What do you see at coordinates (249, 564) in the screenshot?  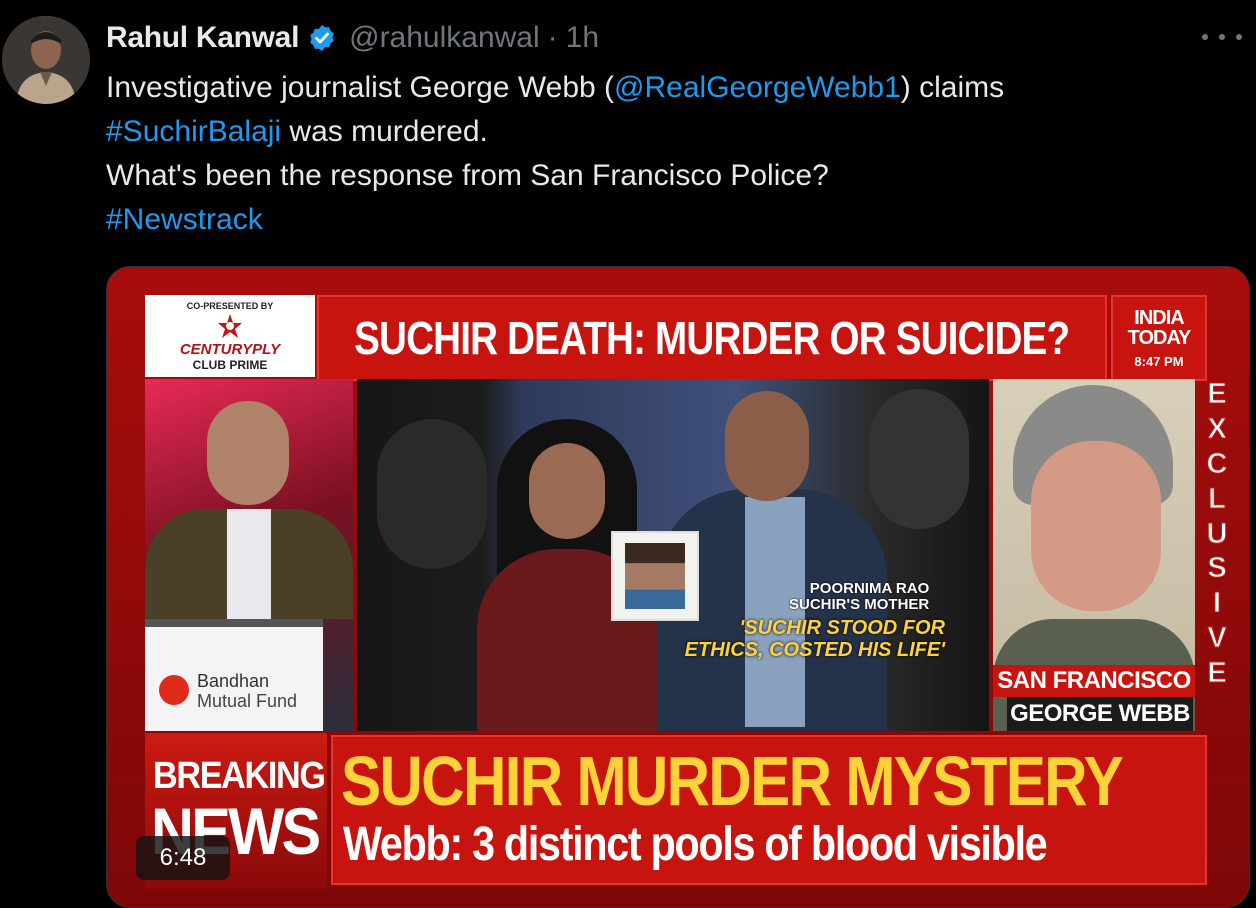 I see `anchor-shirt` at bounding box center [249, 564].